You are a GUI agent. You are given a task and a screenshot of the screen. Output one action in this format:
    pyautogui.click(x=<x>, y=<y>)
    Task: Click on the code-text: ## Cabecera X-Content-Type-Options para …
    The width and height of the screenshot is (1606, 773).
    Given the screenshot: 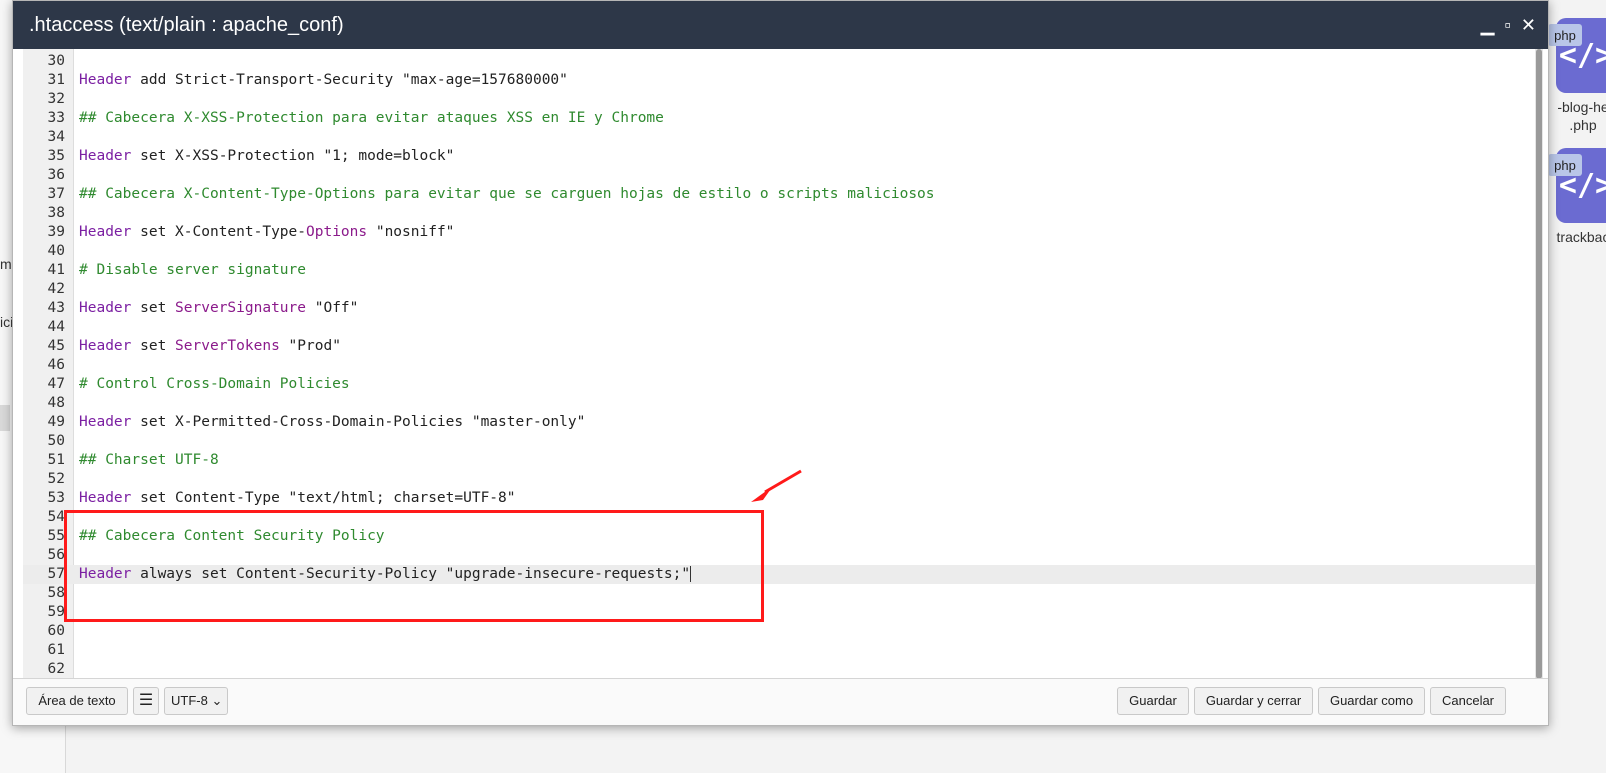 What is the action you would take?
    pyautogui.click(x=507, y=194)
    